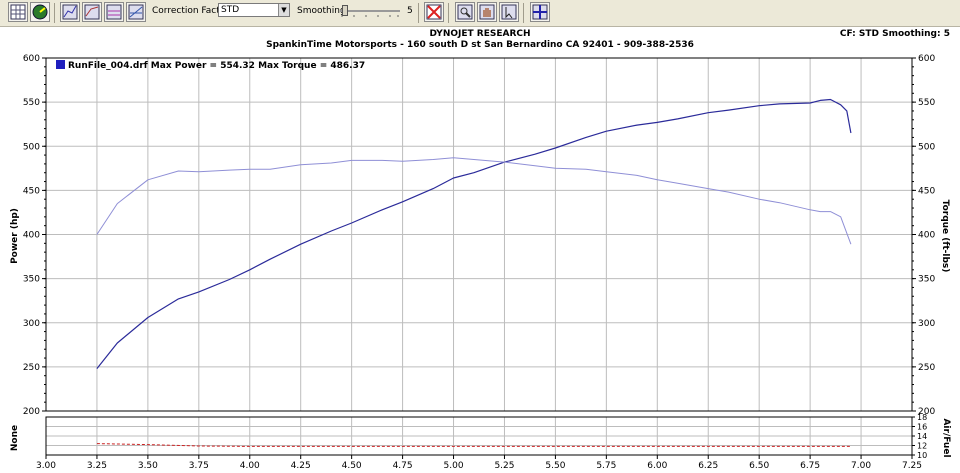 The height and width of the screenshot is (473, 960). What do you see at coordinates (60, 64) in the screenshot?
I see `legend-swatch` at bounding box center [60, 64].